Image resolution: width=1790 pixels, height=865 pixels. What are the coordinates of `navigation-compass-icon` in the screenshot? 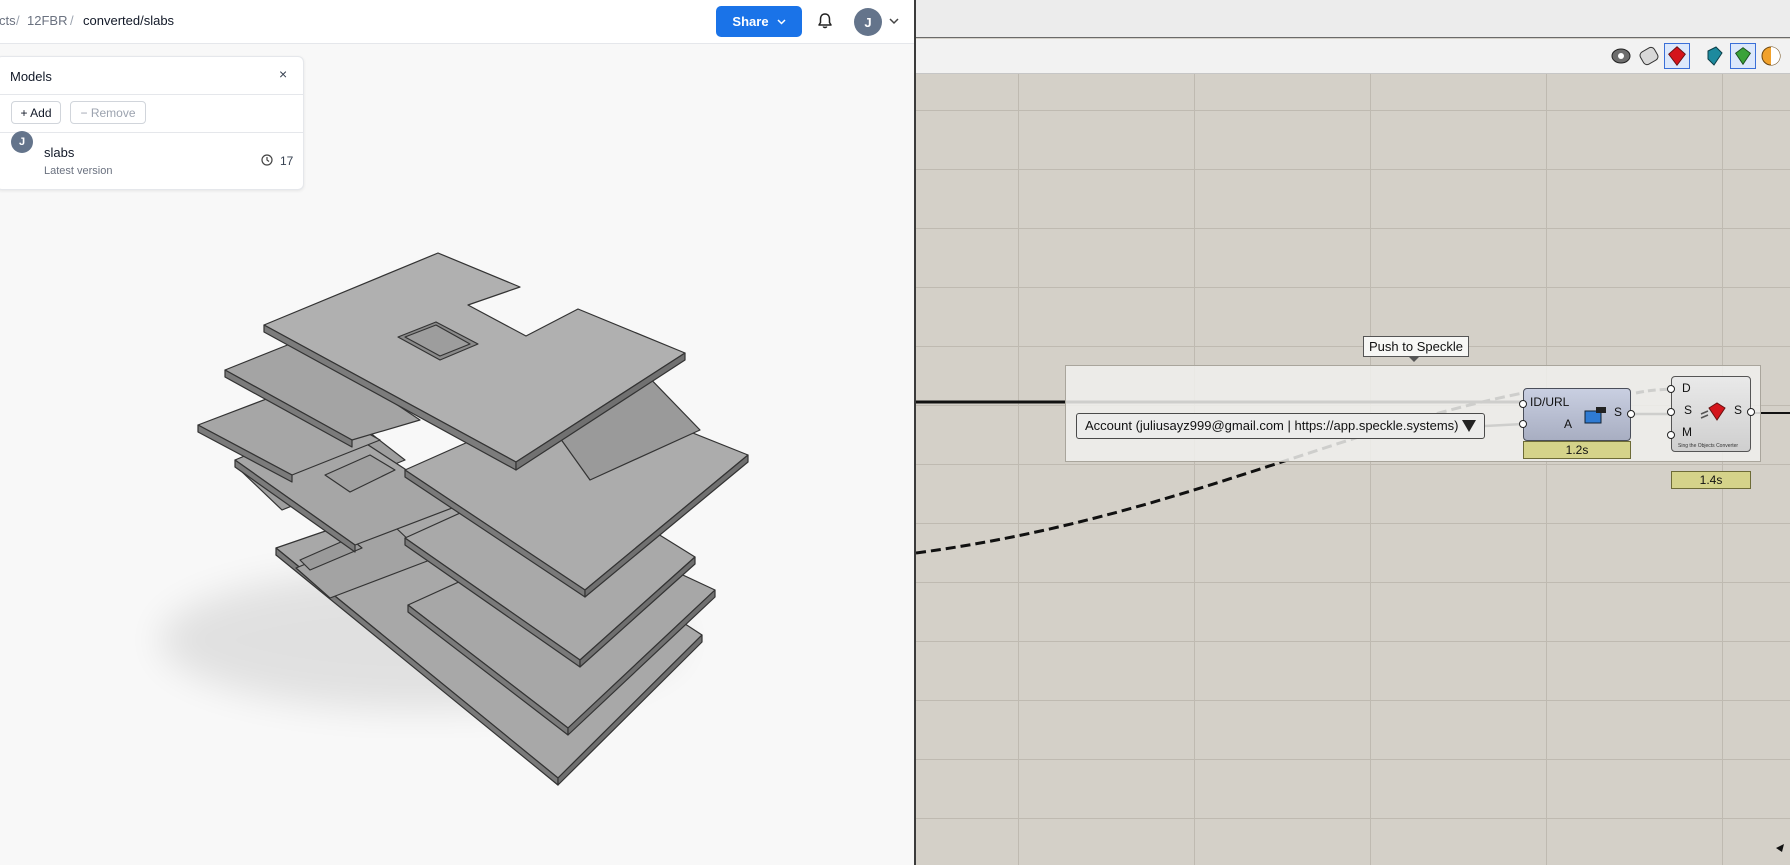 It's located at (1782, 846).